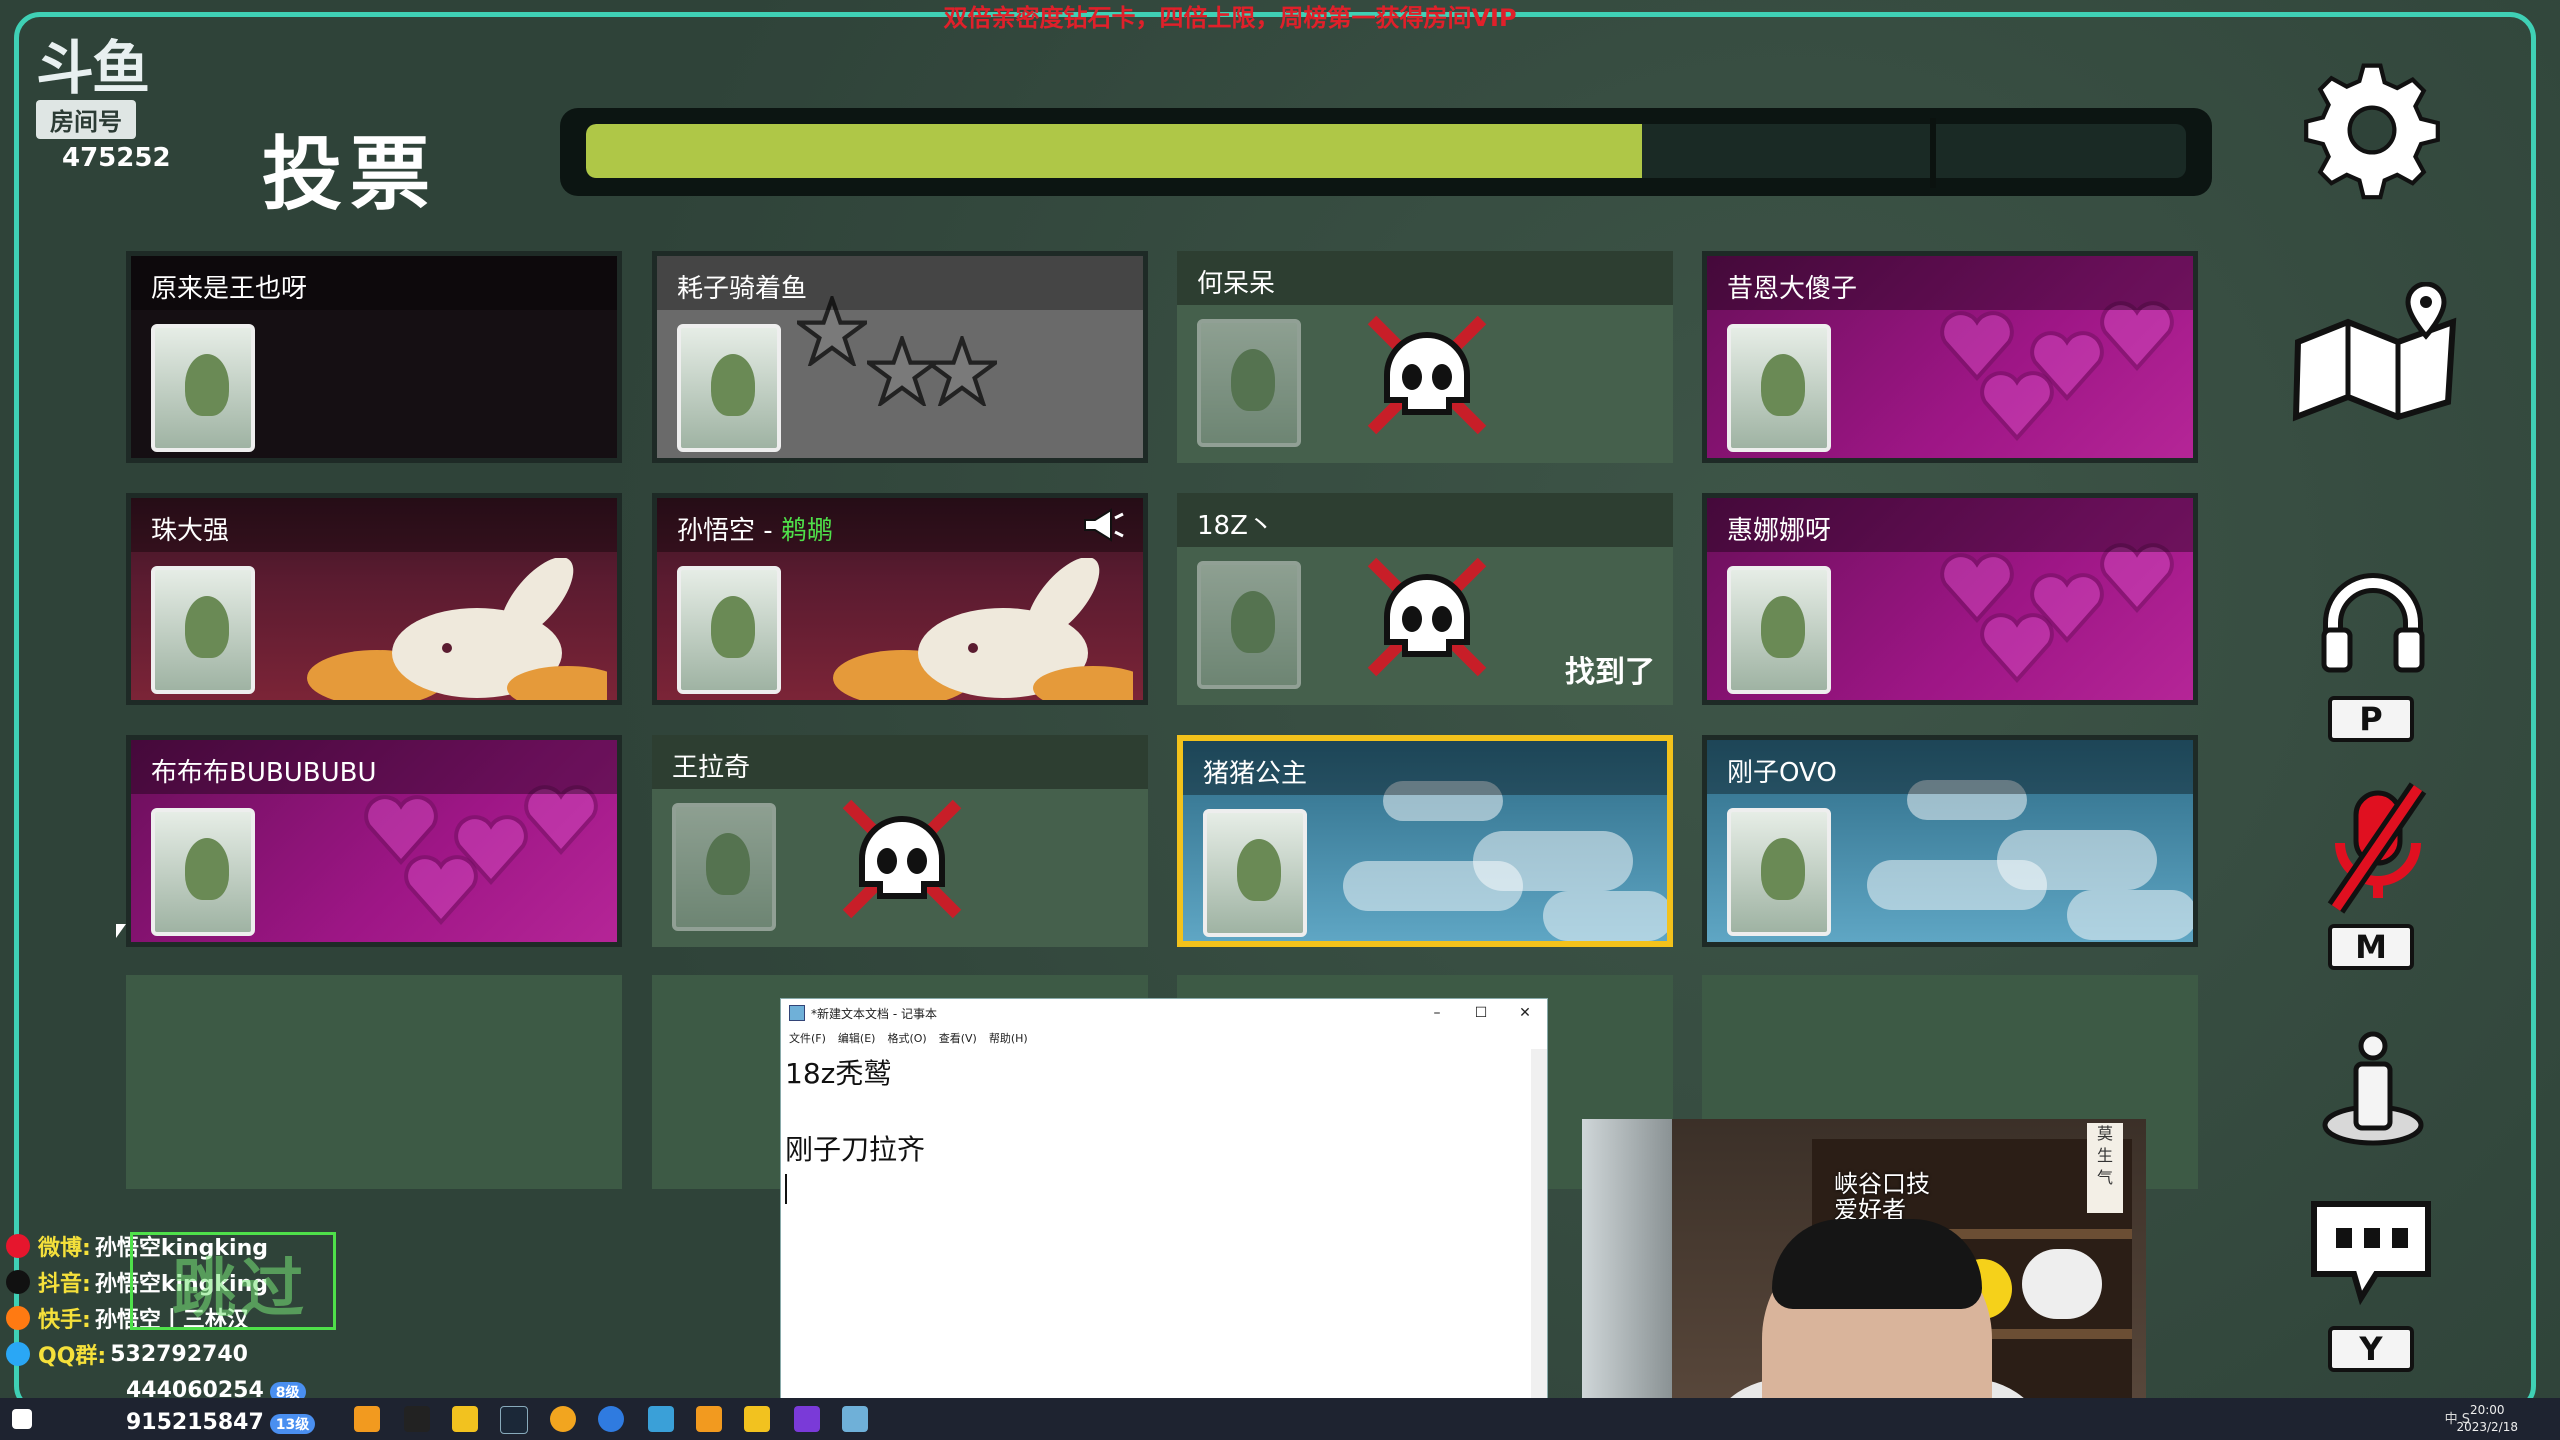 The height and width of the screenshot is (1440, 2560). I want to click on player-name: 惠娜娜呀, so click(1779, 528).